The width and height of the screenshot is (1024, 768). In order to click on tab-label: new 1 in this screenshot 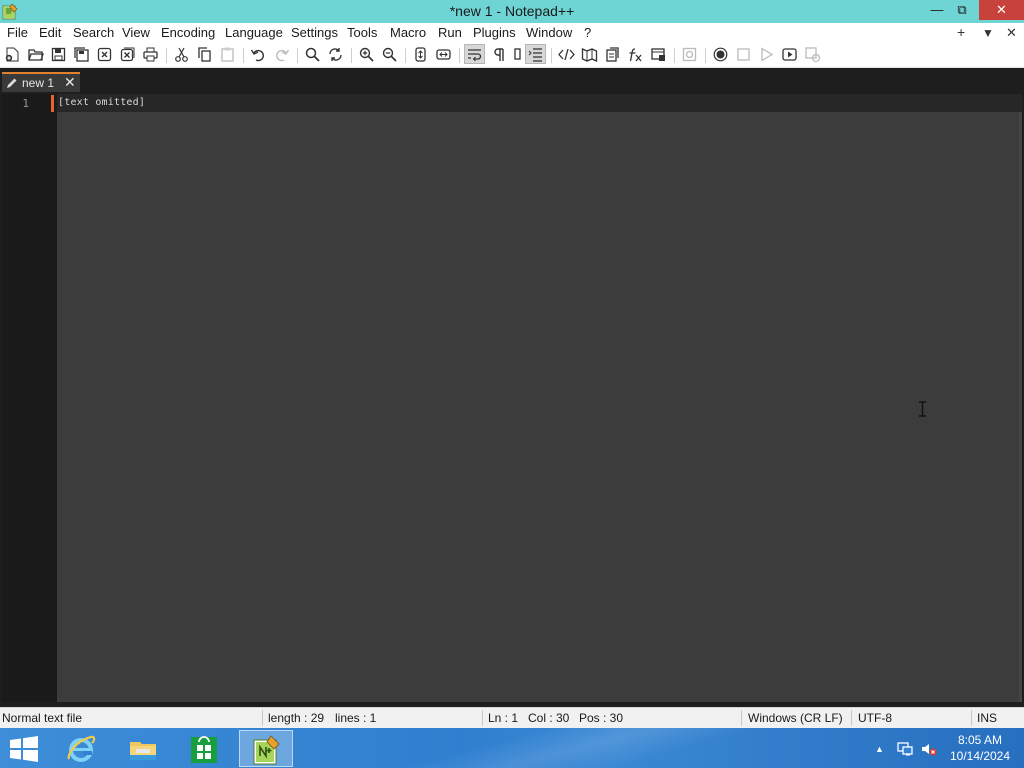, I will do `click(38, 83)`.